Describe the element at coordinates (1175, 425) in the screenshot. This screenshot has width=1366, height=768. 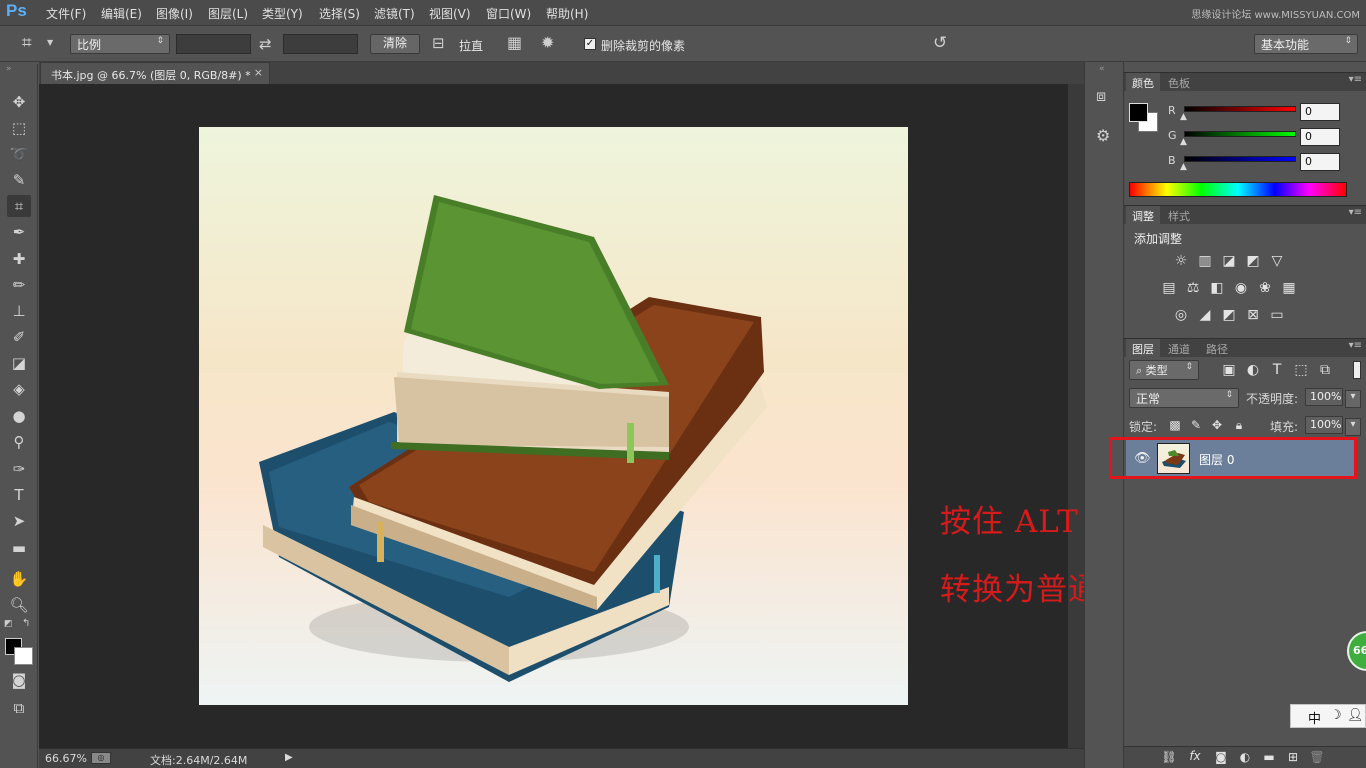
I see `lock-transparent-icon: ▩` at that location.